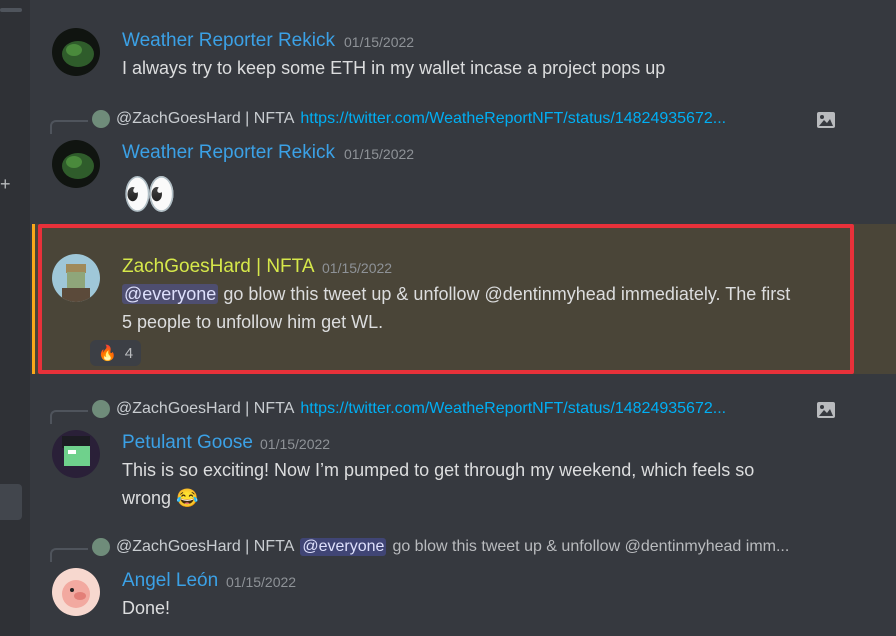 This screenshot has width=896, height=636. Describe the element at coordinates (11, 10) in the screenshot. I see `sidebar-divider` at that location.